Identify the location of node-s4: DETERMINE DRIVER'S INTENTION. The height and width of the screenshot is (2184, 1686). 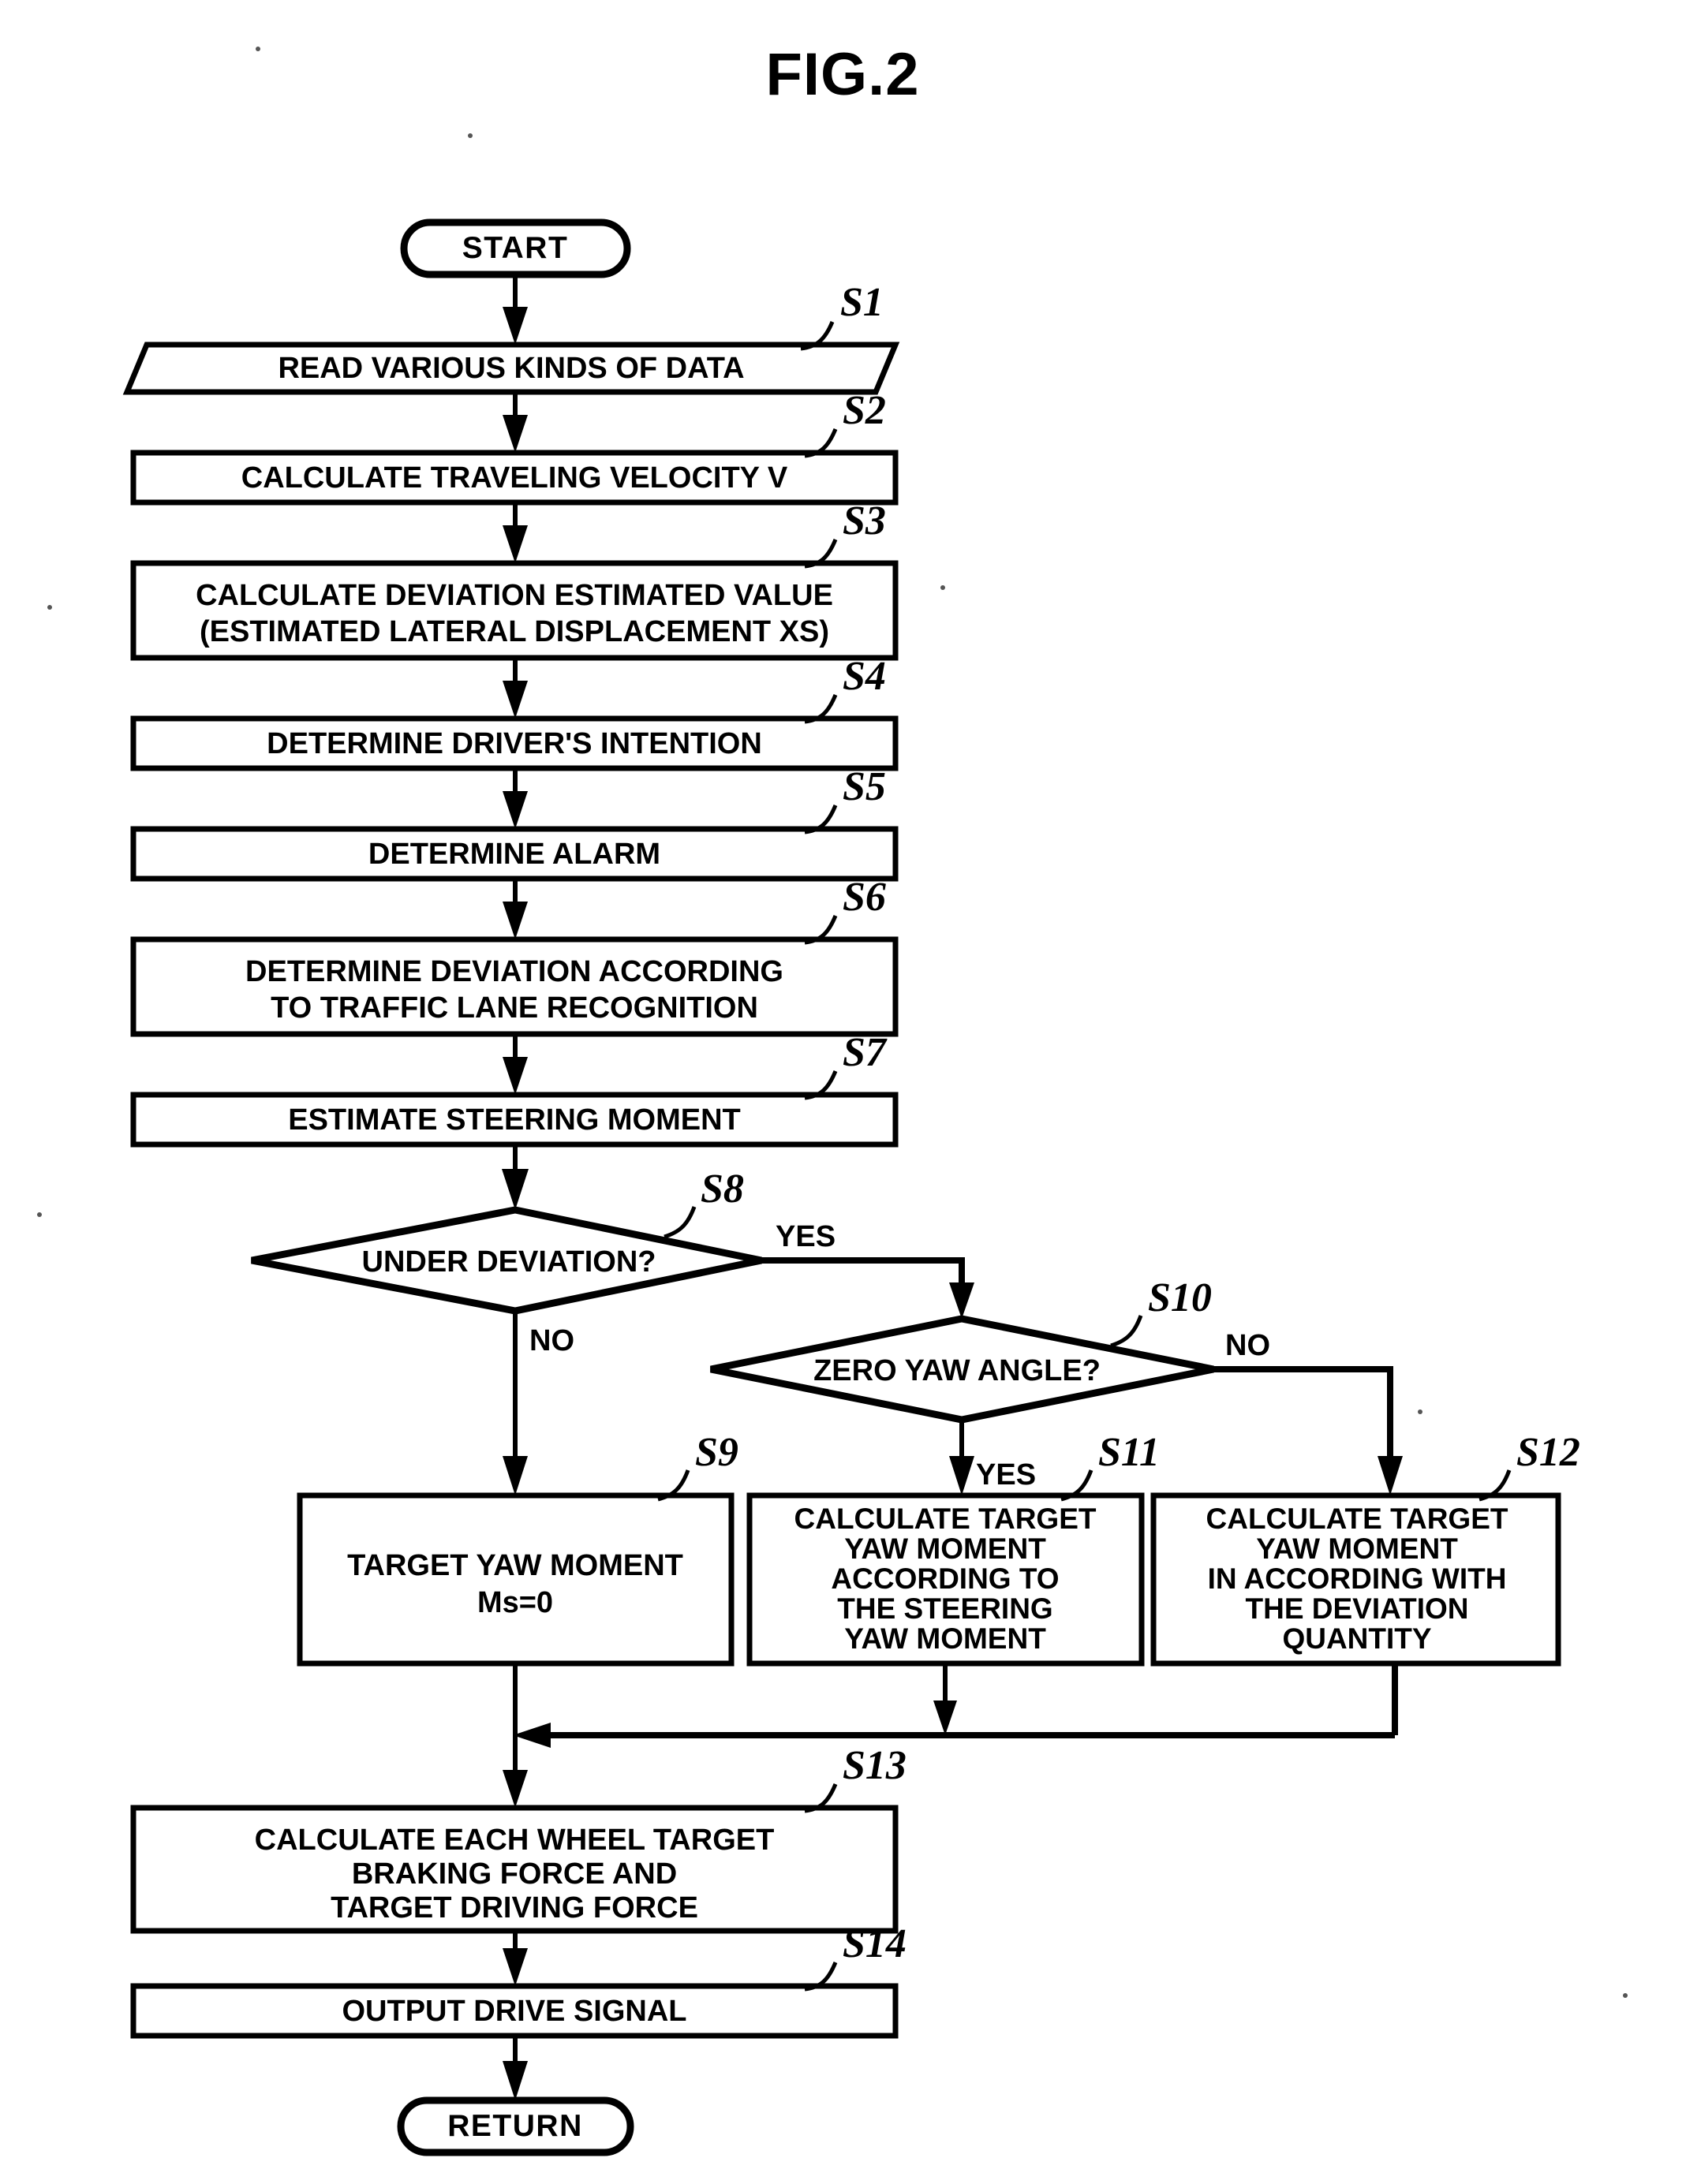
(514, 743).